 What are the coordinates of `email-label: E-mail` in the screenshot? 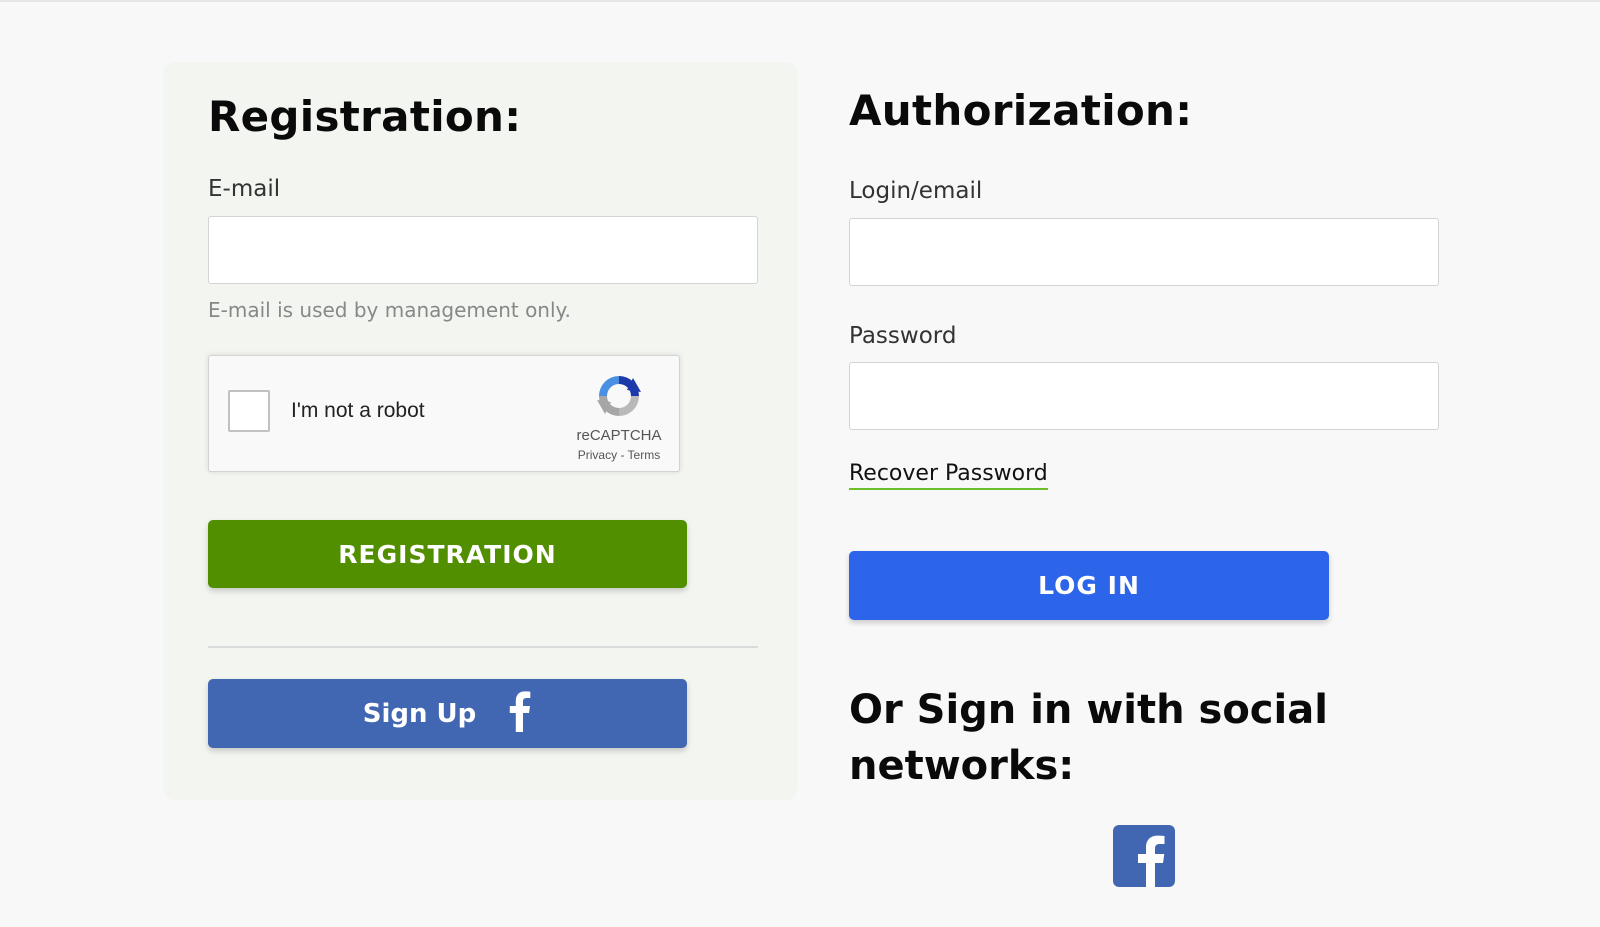 It's located at (244, 189).